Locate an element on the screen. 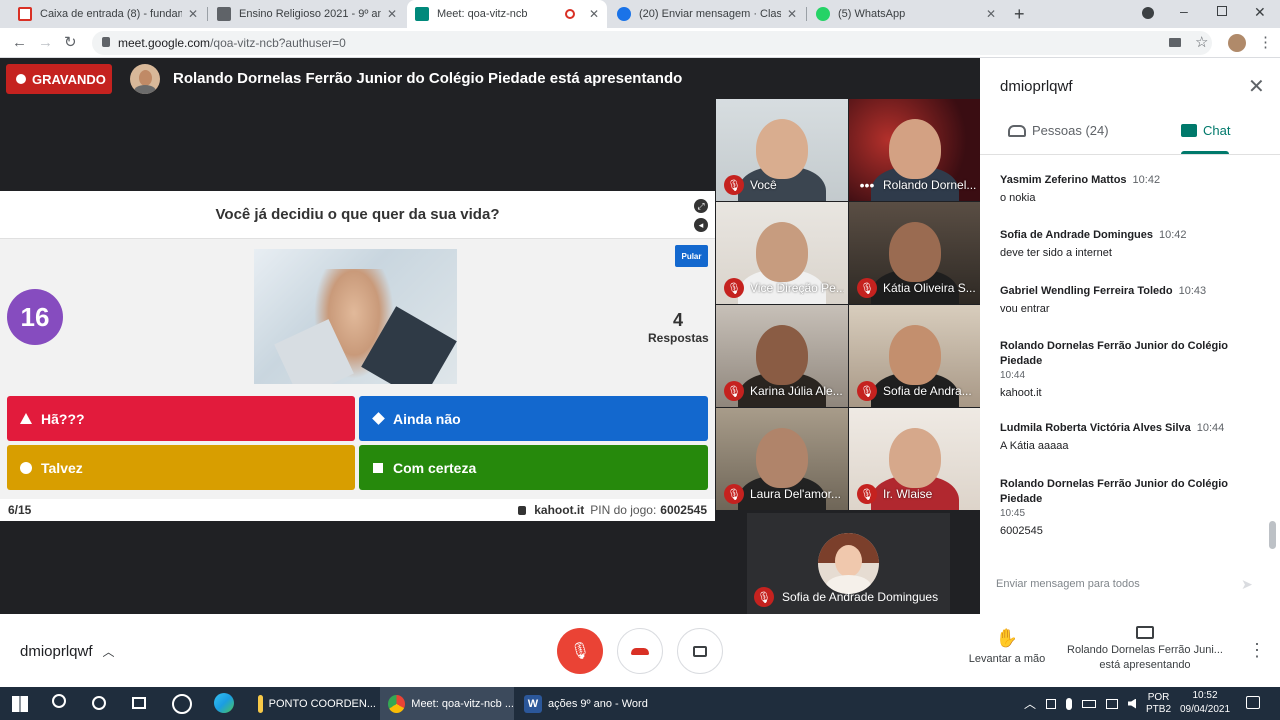 The image size is (1280, 720). hang-up-icon is located at coordinates (640, 651).